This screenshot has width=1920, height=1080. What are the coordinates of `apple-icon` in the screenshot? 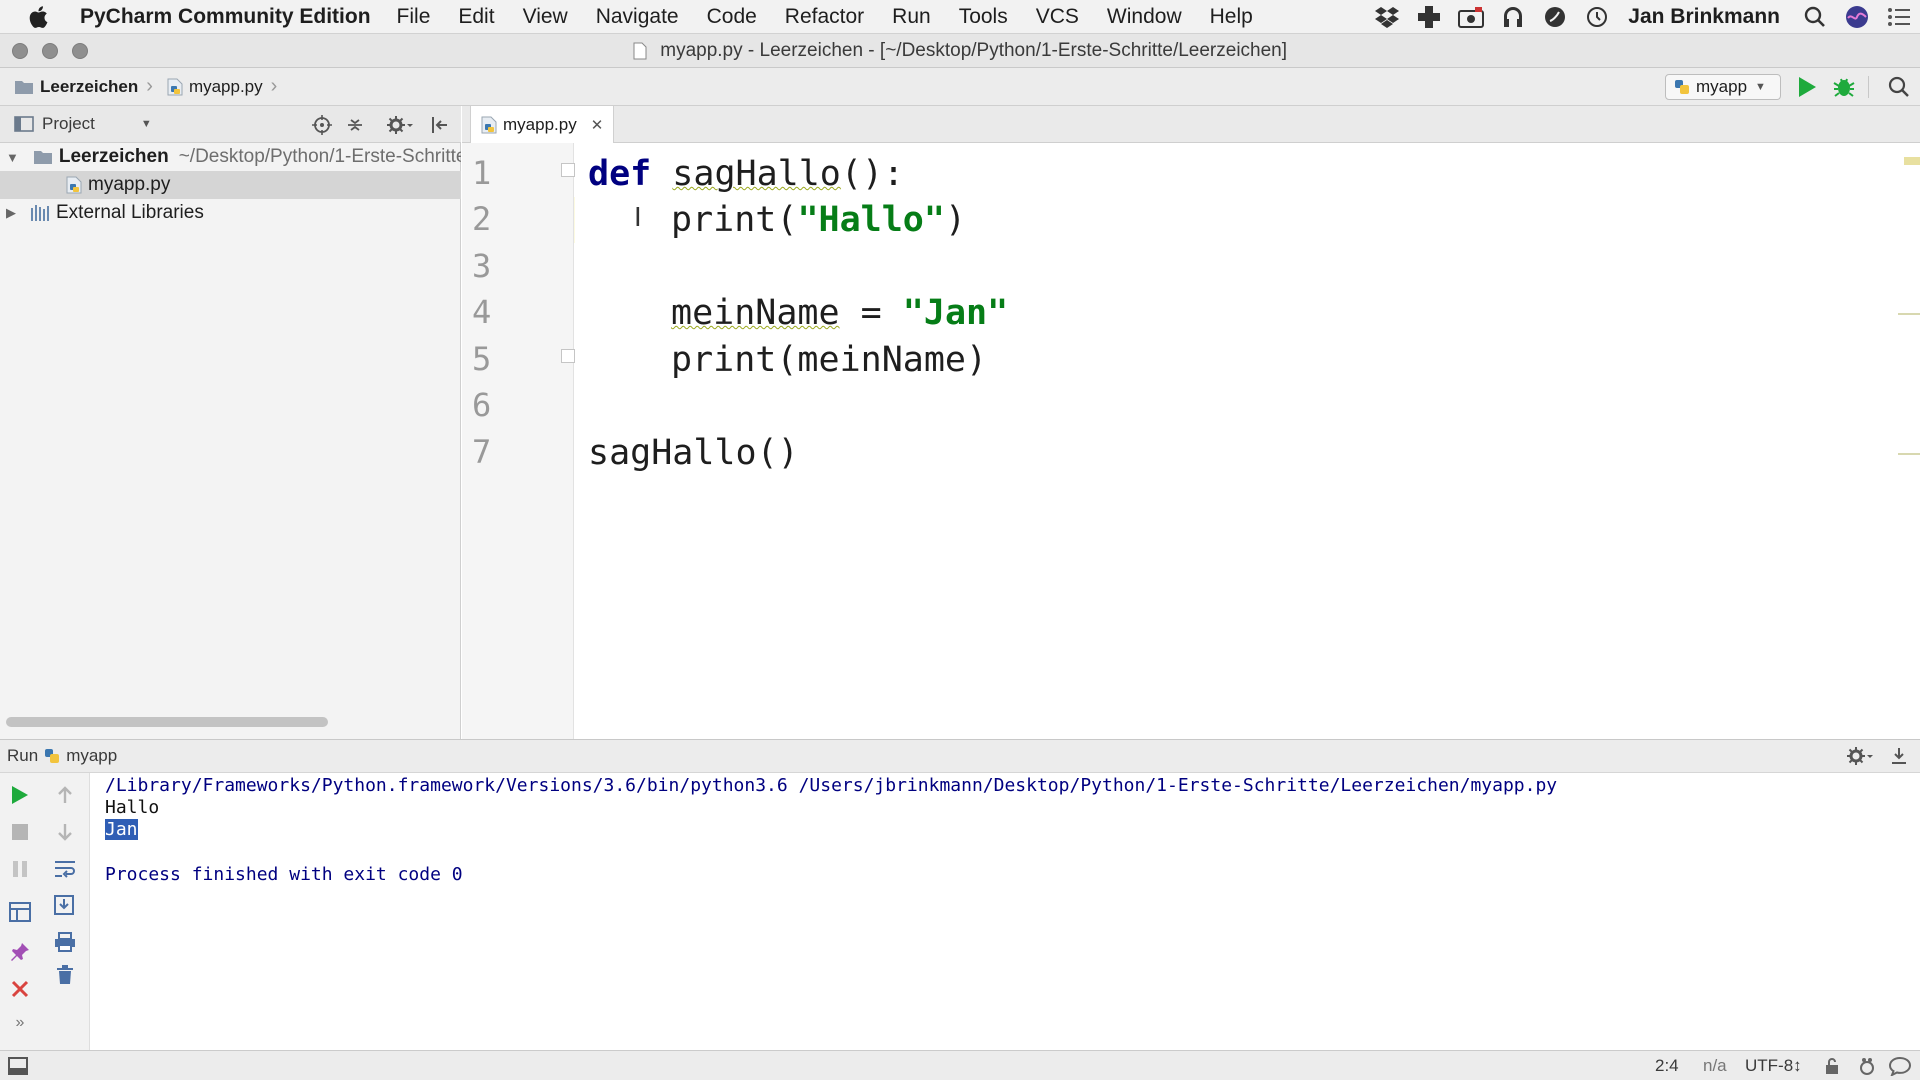 It's located at (48, 17).